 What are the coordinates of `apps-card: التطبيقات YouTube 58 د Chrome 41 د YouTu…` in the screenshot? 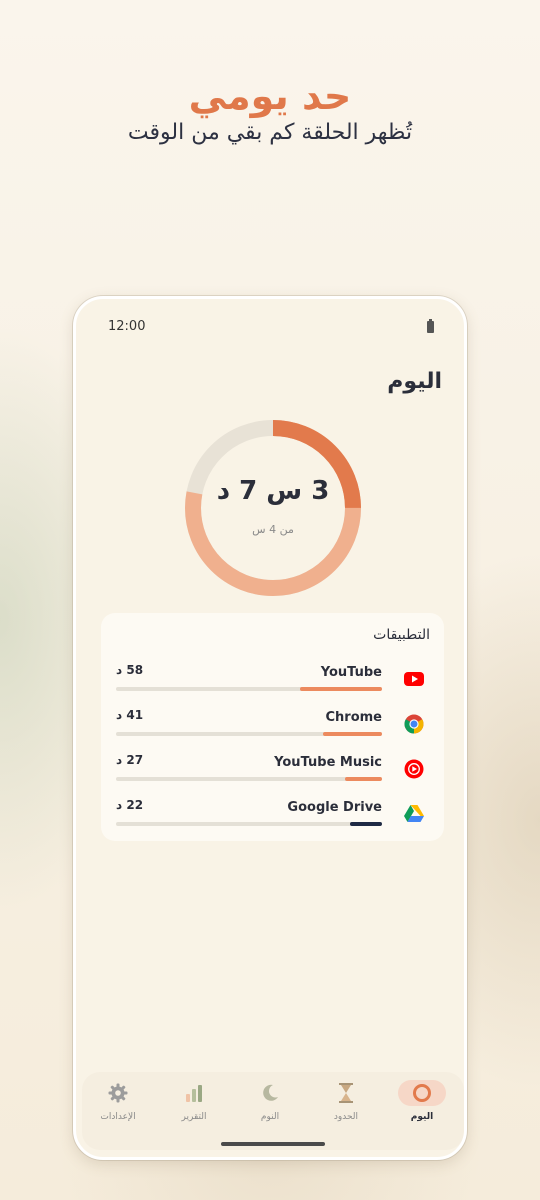 It's located at (272, 727).